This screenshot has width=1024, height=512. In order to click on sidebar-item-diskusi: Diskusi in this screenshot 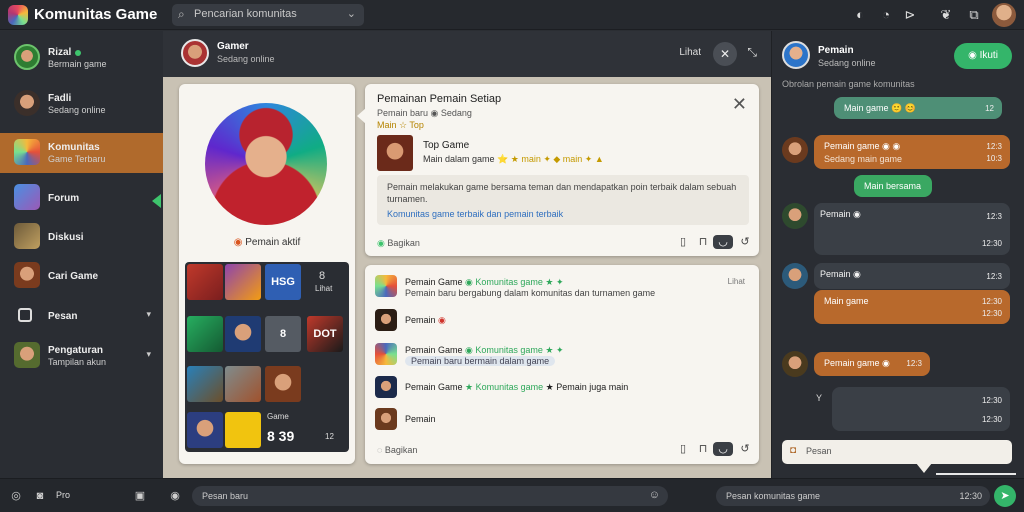, I will do `click(81, 237)`.